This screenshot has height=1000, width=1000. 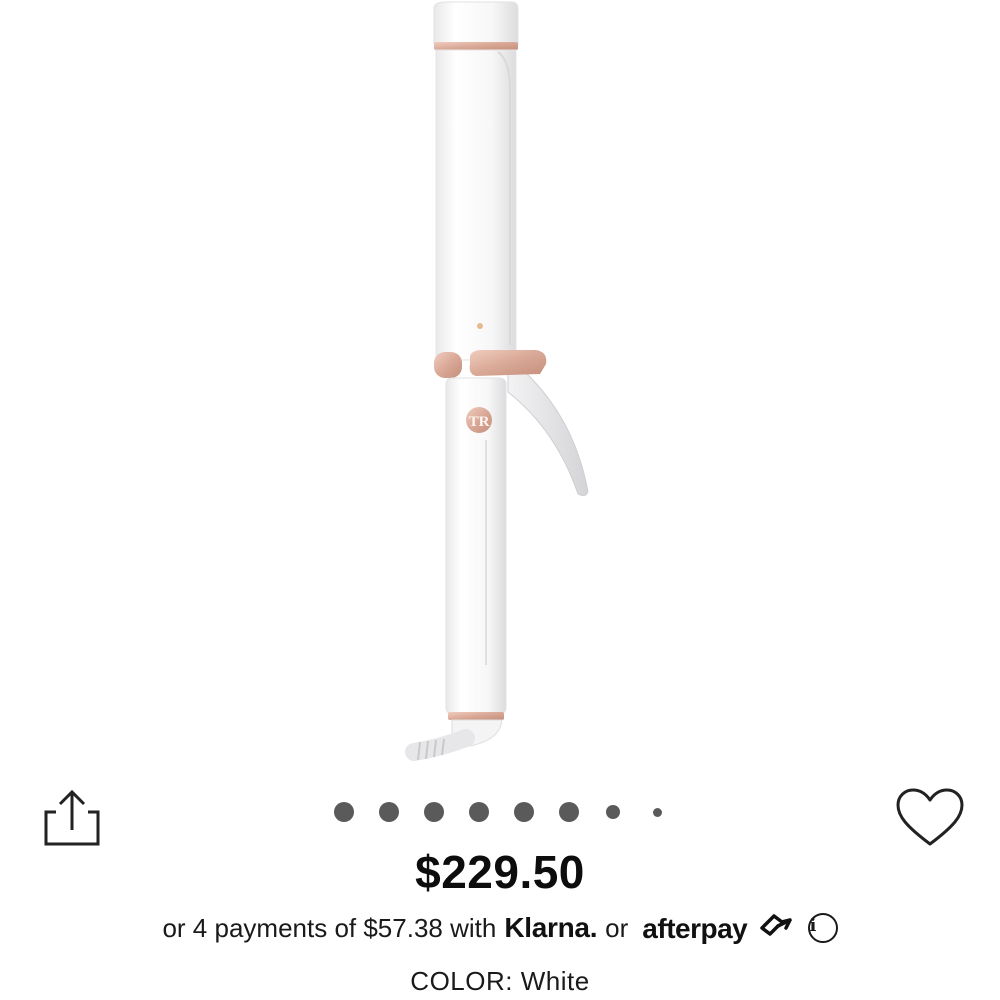 I want to click on share-icon, so click(x=72, y=817).